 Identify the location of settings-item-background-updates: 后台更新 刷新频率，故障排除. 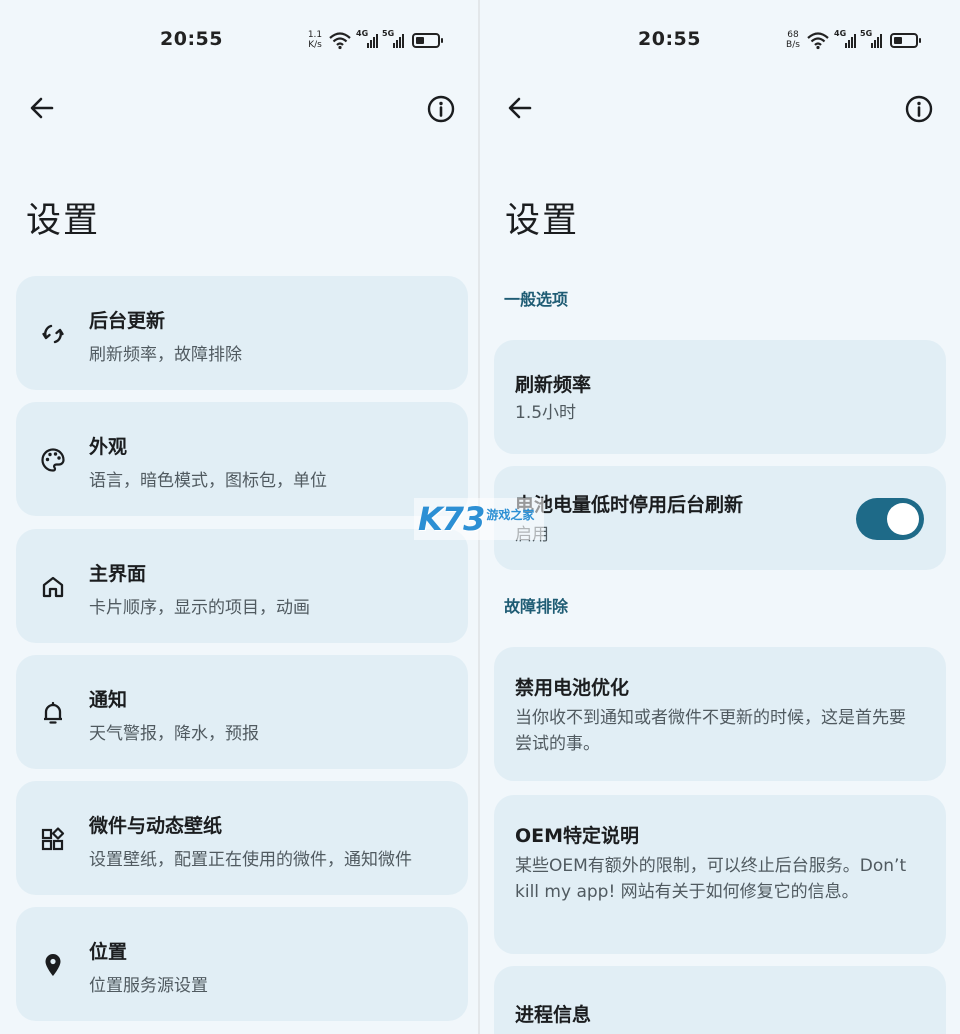
(242, 333).